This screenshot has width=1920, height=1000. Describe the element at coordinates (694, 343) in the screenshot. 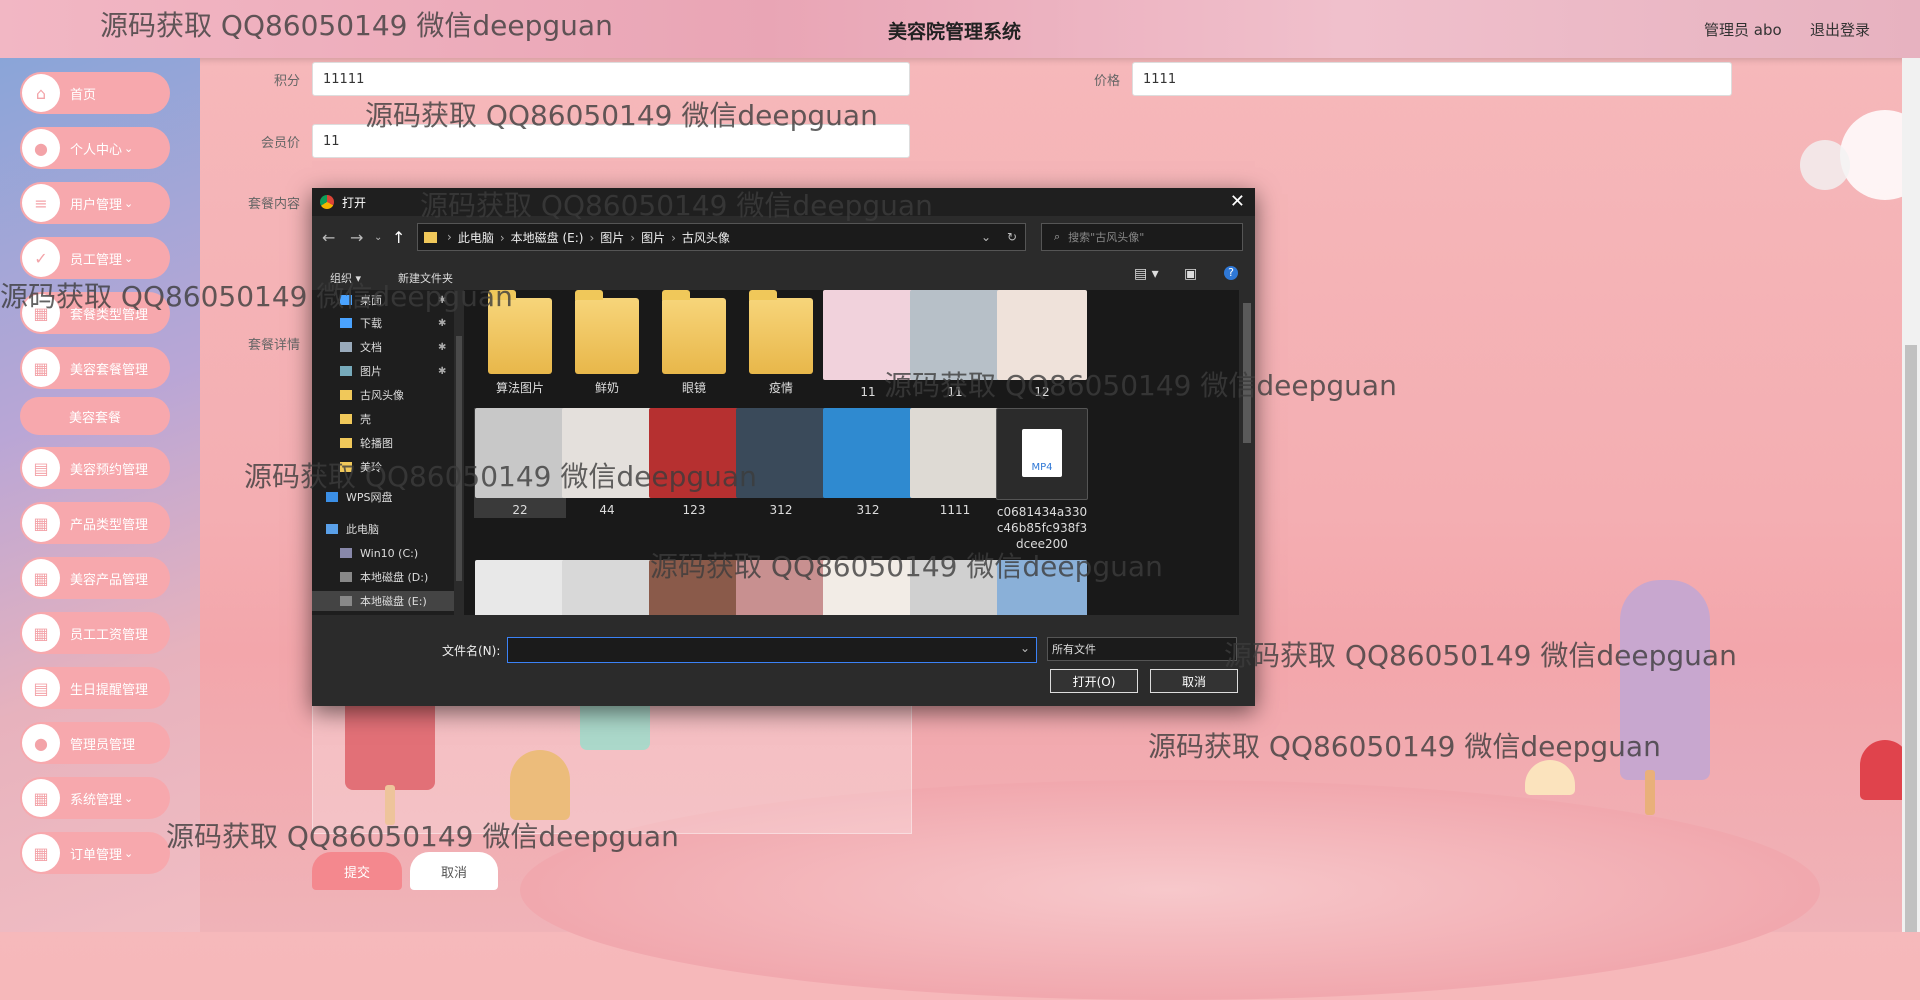

I see `folder-tile: 眼镜` at that location.